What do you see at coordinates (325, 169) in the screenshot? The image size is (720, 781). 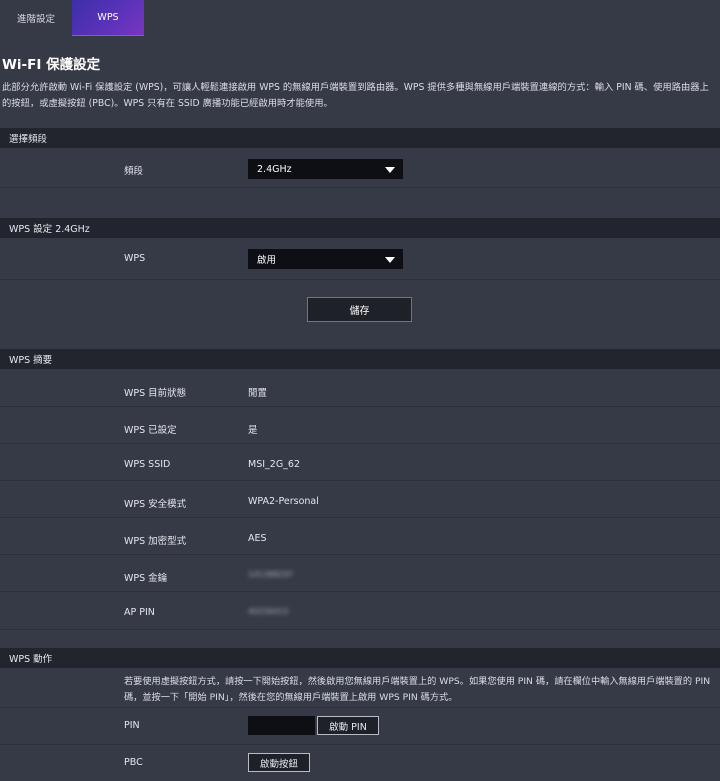 I see `band-select: 2.4GHz` at bounding box center [325, 169].